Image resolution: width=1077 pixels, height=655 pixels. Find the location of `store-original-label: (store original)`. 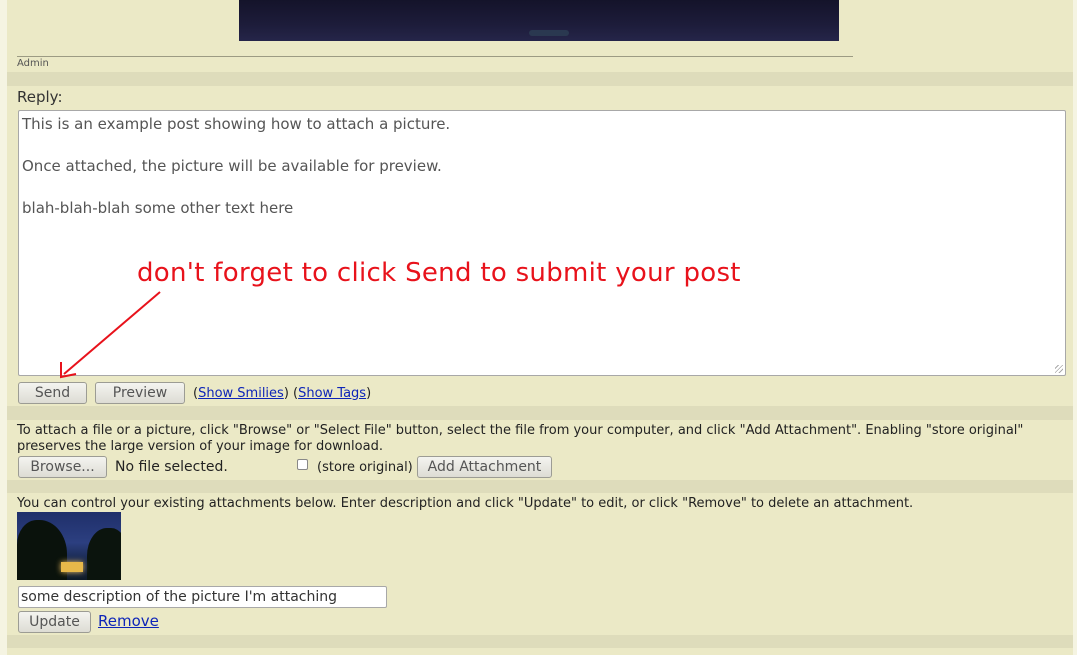

store-original-label: (store original) is located at coordinates (365, 467).